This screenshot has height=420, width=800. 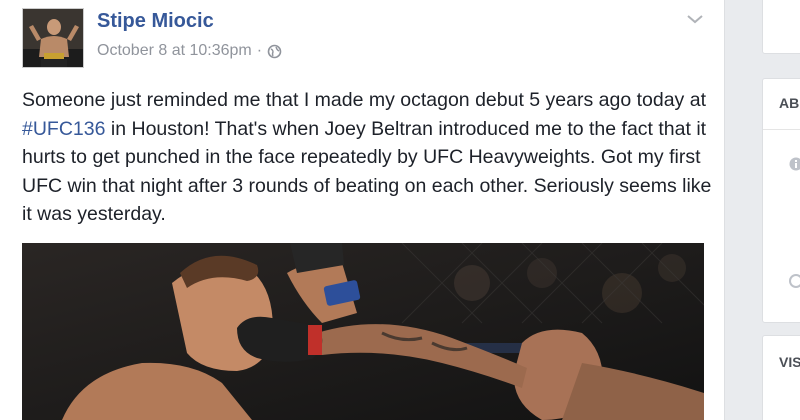 I want to click on right-sidebar: AB VIS, so click(x=774, y=210).